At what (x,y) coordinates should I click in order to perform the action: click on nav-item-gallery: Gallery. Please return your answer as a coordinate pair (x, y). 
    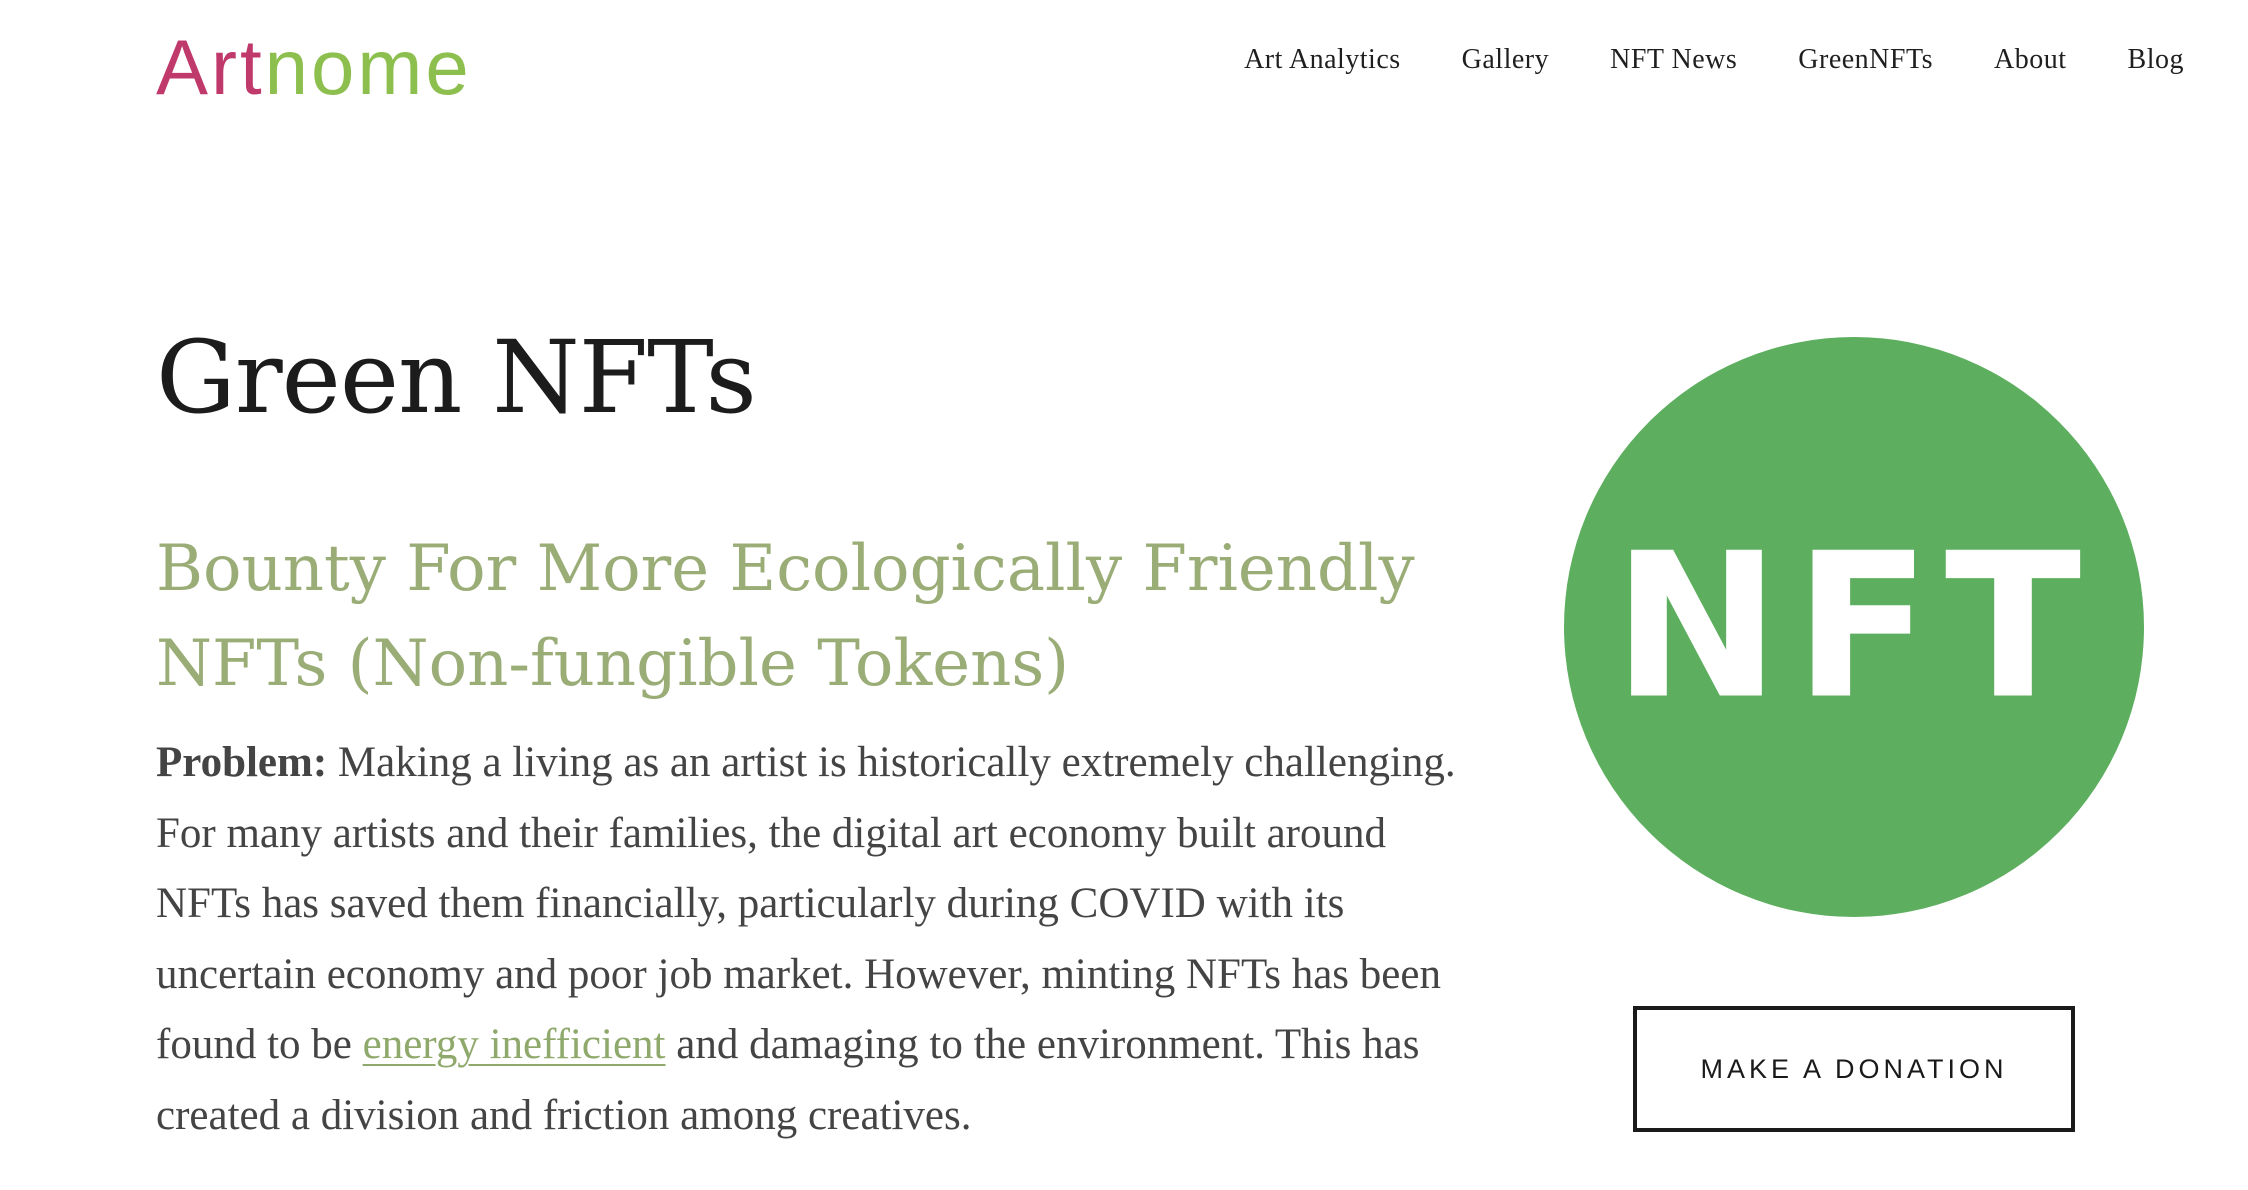
    Looking at the image, I should click on (1505, 60).